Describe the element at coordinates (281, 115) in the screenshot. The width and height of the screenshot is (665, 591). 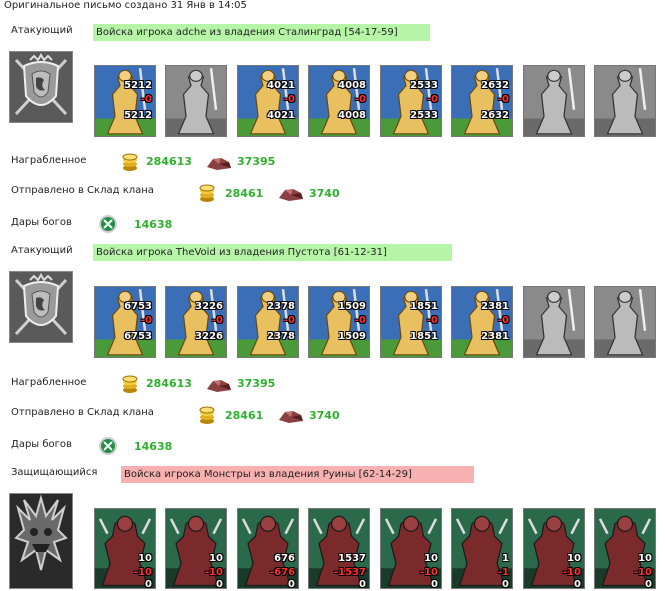
I see `unit-remaining: 4021` at that location.